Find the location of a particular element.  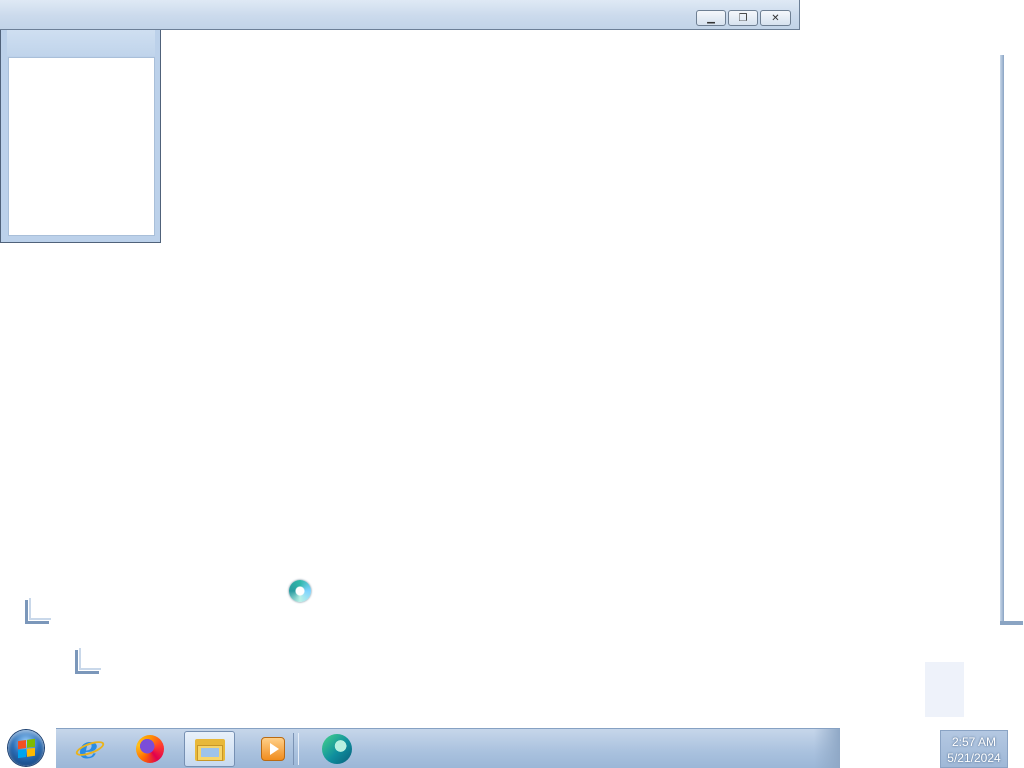

system-tray-clock: 2:57 AM 5/21/2024 is located at coordinates (974, 749).